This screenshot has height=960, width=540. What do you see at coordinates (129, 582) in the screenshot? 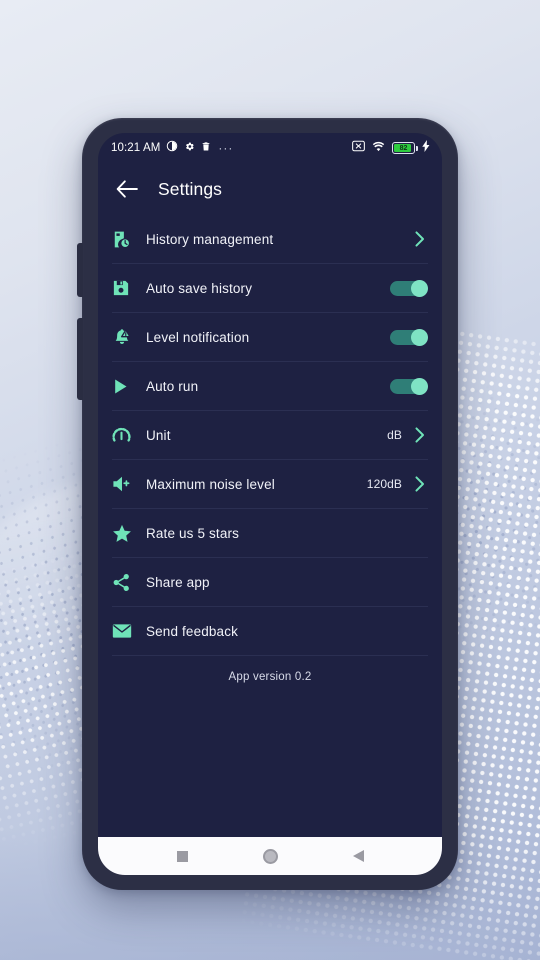
I see `share-nodes-icon` at bounding box center [129, 582].